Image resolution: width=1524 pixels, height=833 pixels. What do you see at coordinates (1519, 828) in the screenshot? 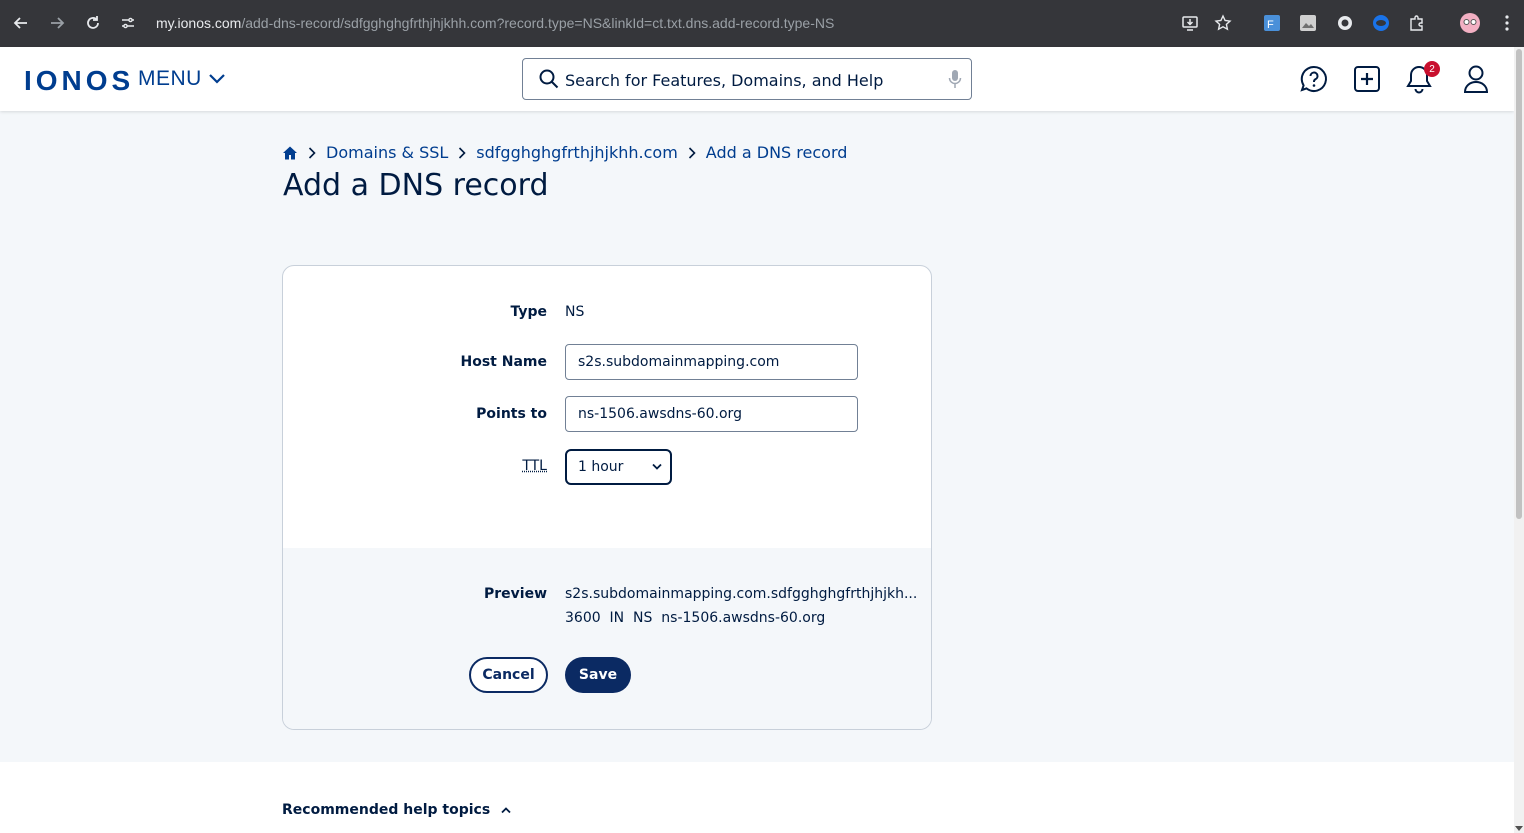
I see `scroll-down-arrow` at bounding box center [1519, 828].